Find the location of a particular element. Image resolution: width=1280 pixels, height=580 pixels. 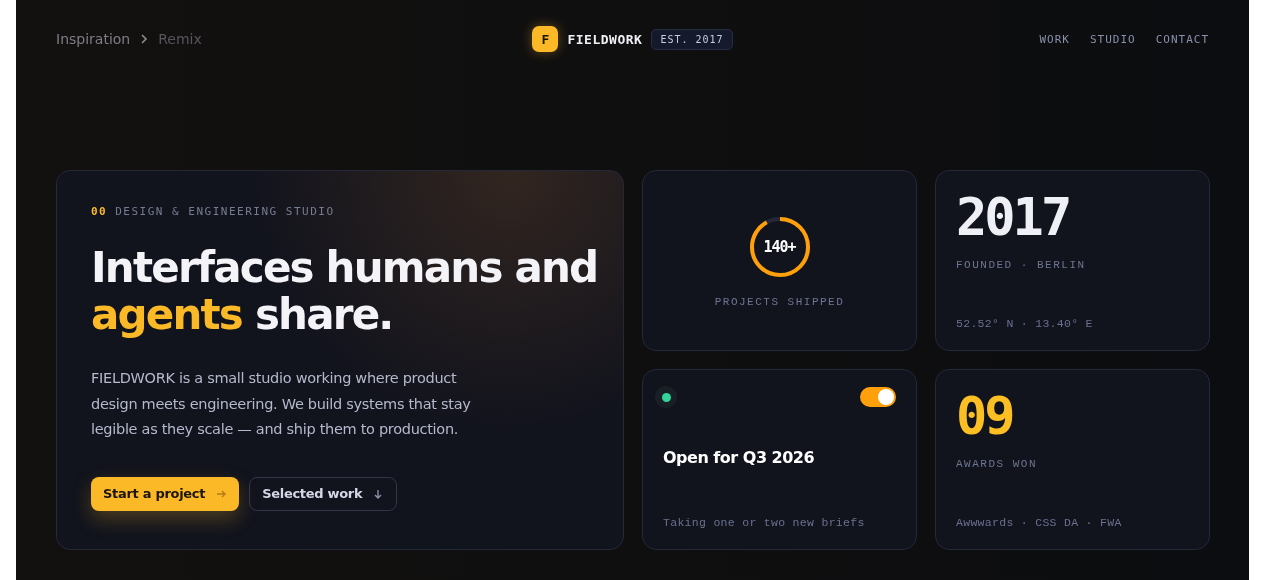

headline-word: share. is located at coordinates (323, 314).